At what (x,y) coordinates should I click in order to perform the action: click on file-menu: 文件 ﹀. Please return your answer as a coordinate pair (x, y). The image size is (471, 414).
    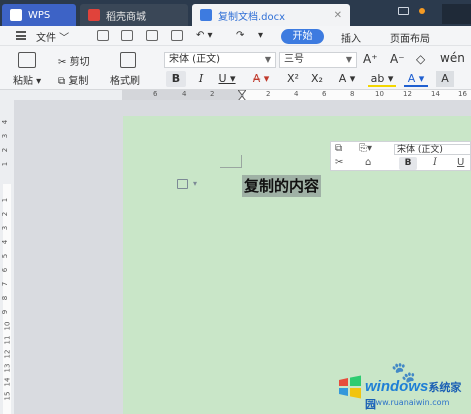
    Looking at the image, I should click on (52, 36).